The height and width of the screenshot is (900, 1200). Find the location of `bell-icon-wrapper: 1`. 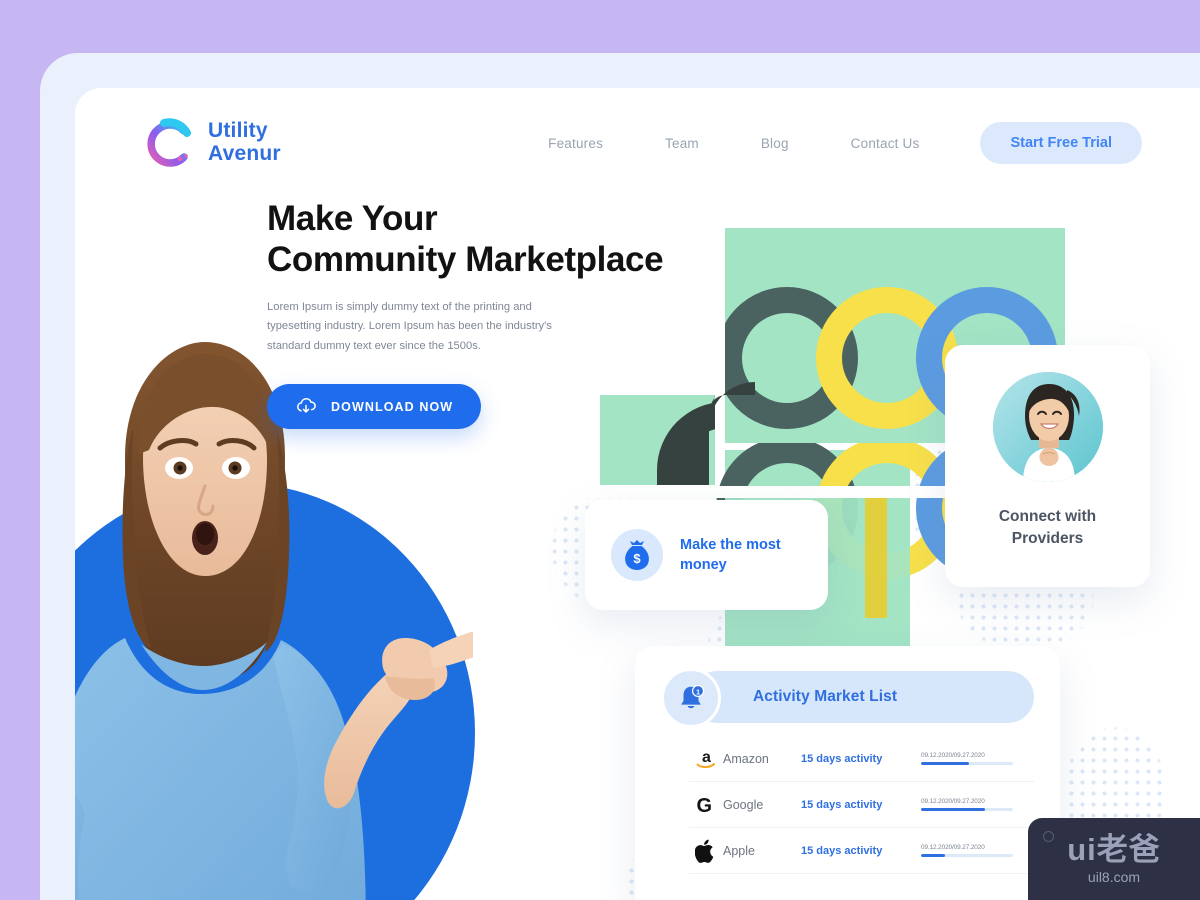

bell-icon-wrapper: 1 is located at coordinates (691, 698).